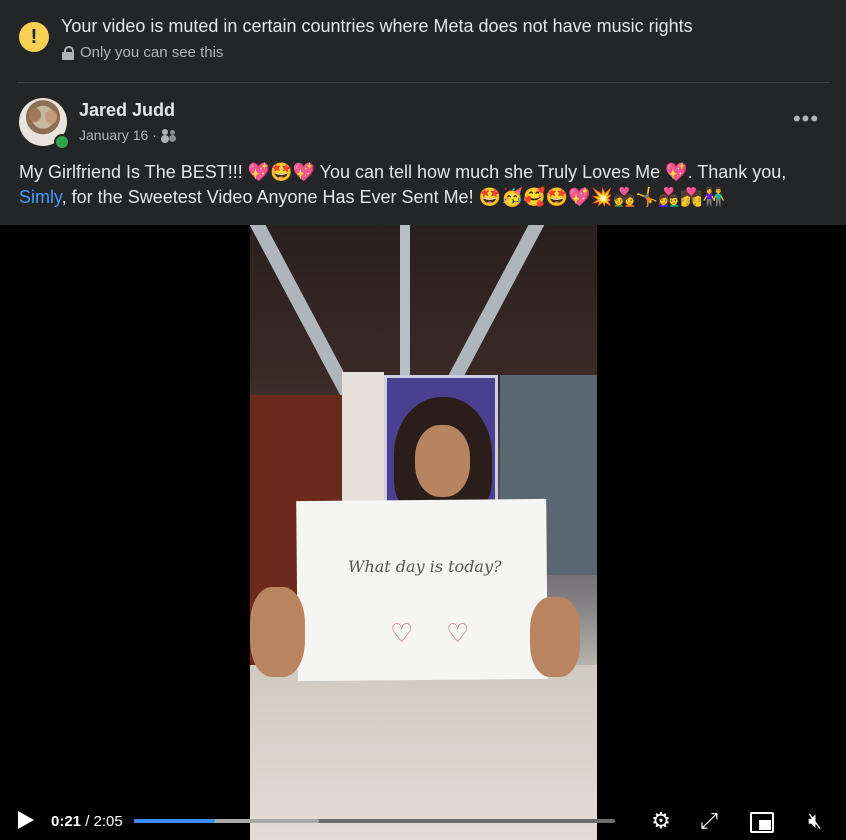 Image resolution: width=846 pixels, height=840 pixels. What do you see at coordinates (66, 821) in the screenshot?
I see `current-time: 0:21` at bounding box center [66, 821].